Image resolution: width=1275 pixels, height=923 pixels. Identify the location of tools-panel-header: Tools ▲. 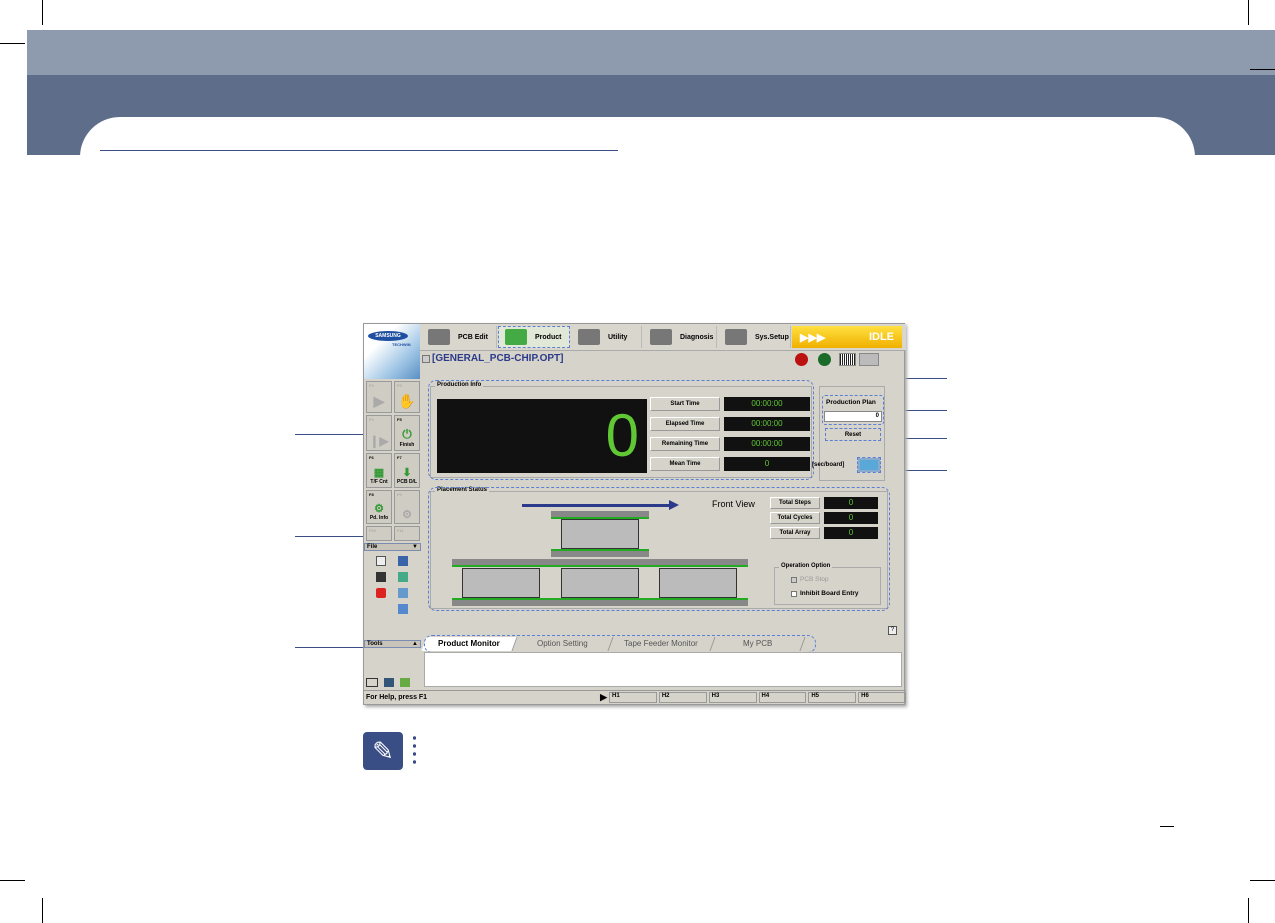
(392, 644).